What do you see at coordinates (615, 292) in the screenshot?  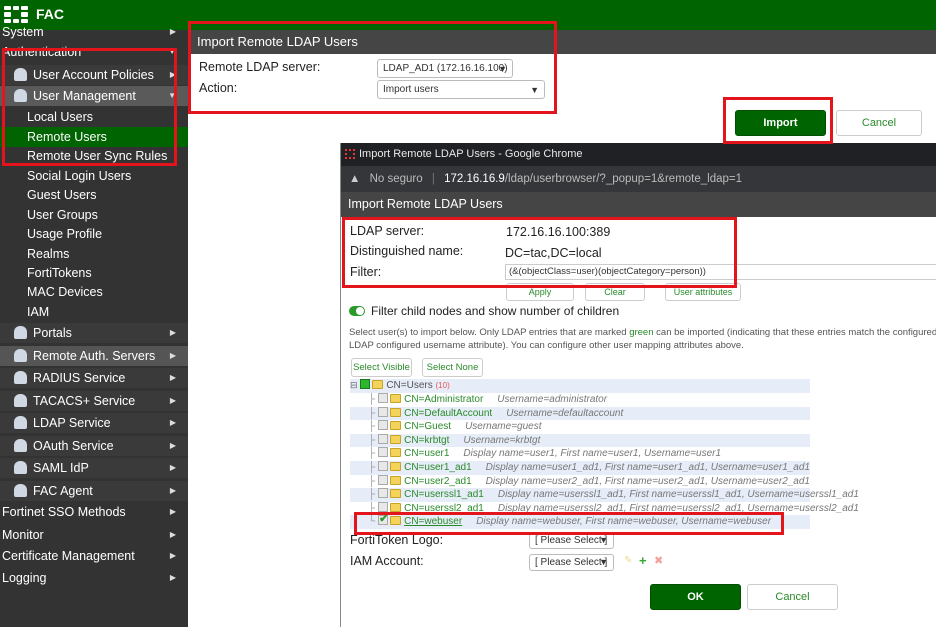 I see `clear-button: Clear` at bounding box center [615, 292].